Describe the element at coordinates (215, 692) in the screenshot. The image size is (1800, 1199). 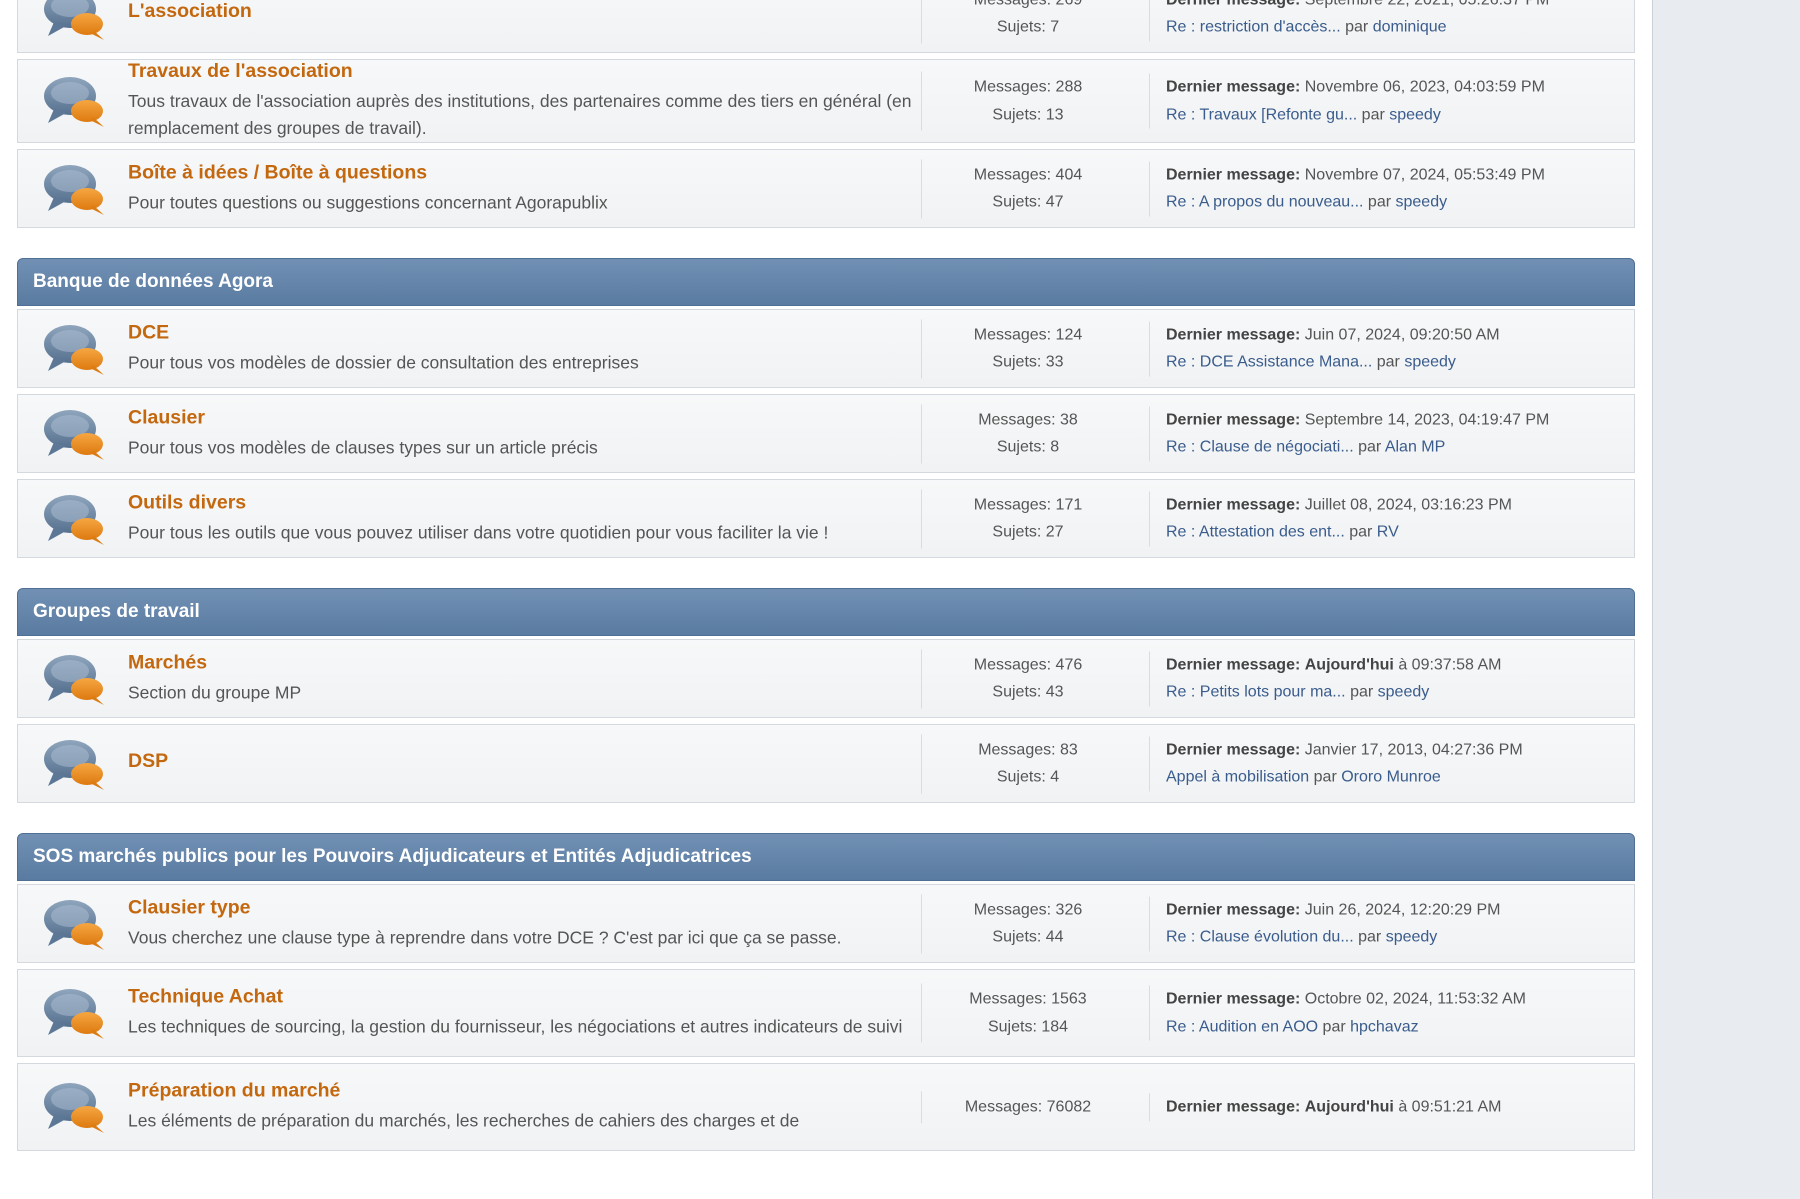
I see `forum-description: Section du groupe MP` at that location.